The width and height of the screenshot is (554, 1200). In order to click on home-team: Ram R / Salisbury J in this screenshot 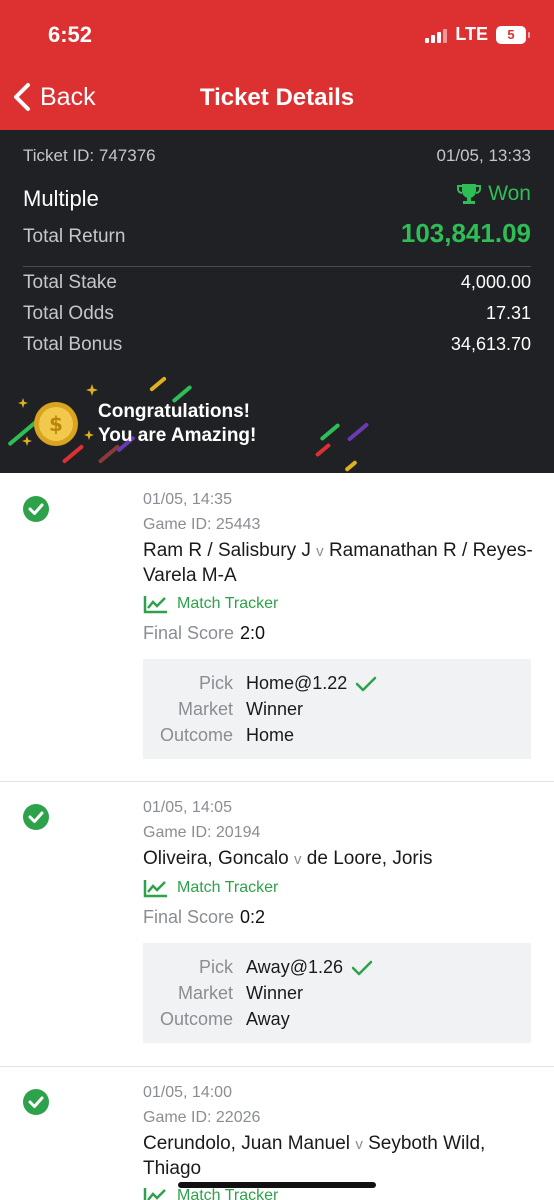, I will do `click(227, 550)`.